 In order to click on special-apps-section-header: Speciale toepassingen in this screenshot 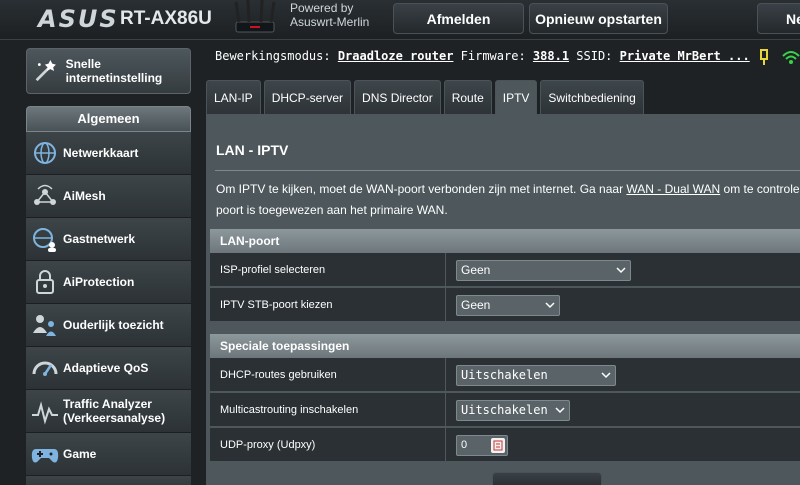, I will do `click(505, 346)`.